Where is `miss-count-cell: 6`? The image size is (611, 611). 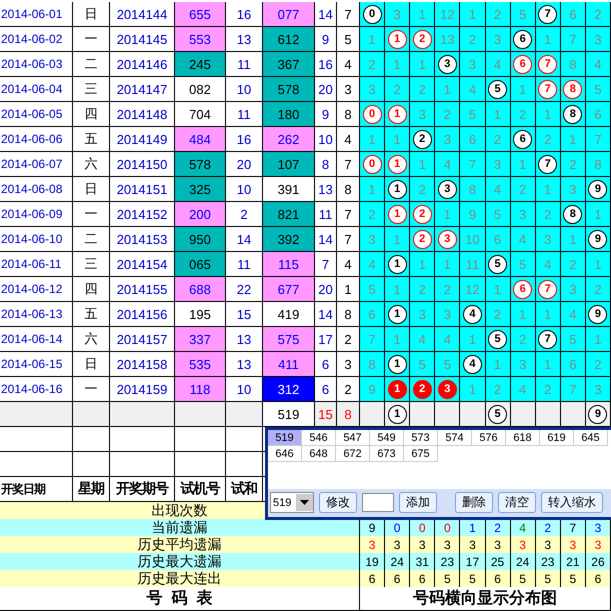
miss-count-cell: 6 is located at coordinates (573, 364).